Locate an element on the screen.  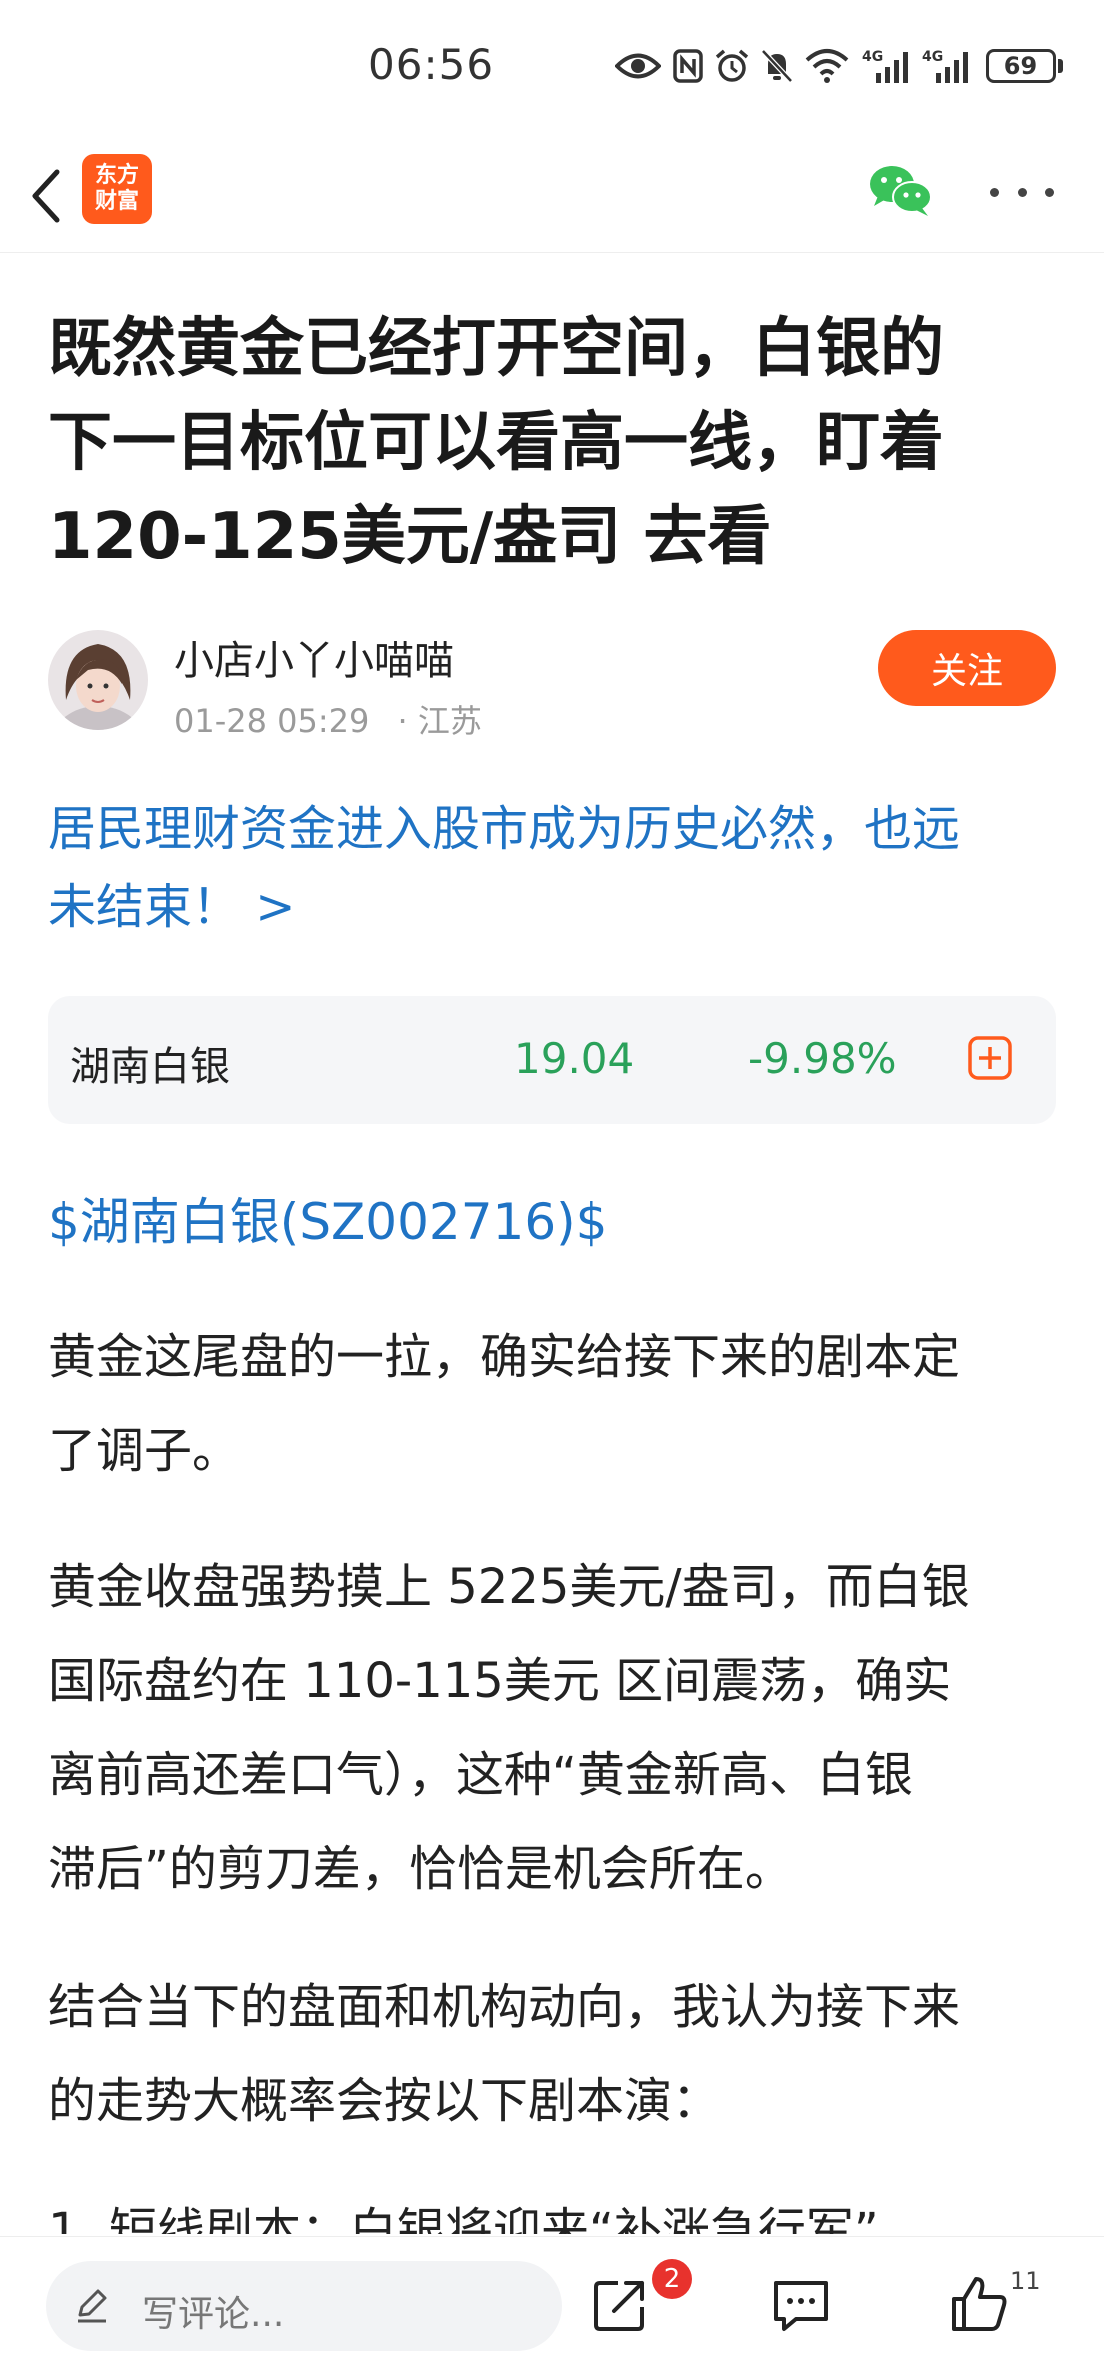
like-count: 11 is located at coordinates (1025, 2281).